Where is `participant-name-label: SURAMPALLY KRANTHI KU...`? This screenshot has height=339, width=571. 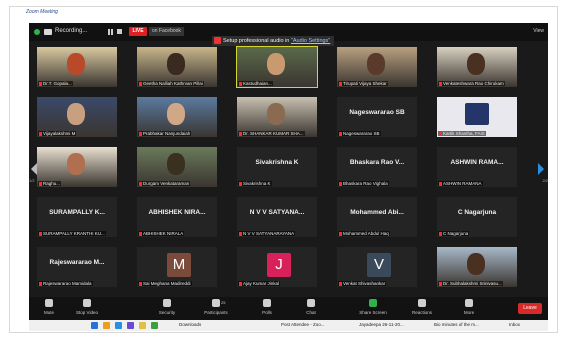
participant-name-label: SURAMPALLY KRANTHI KU... is located at coordinates (72, 233).